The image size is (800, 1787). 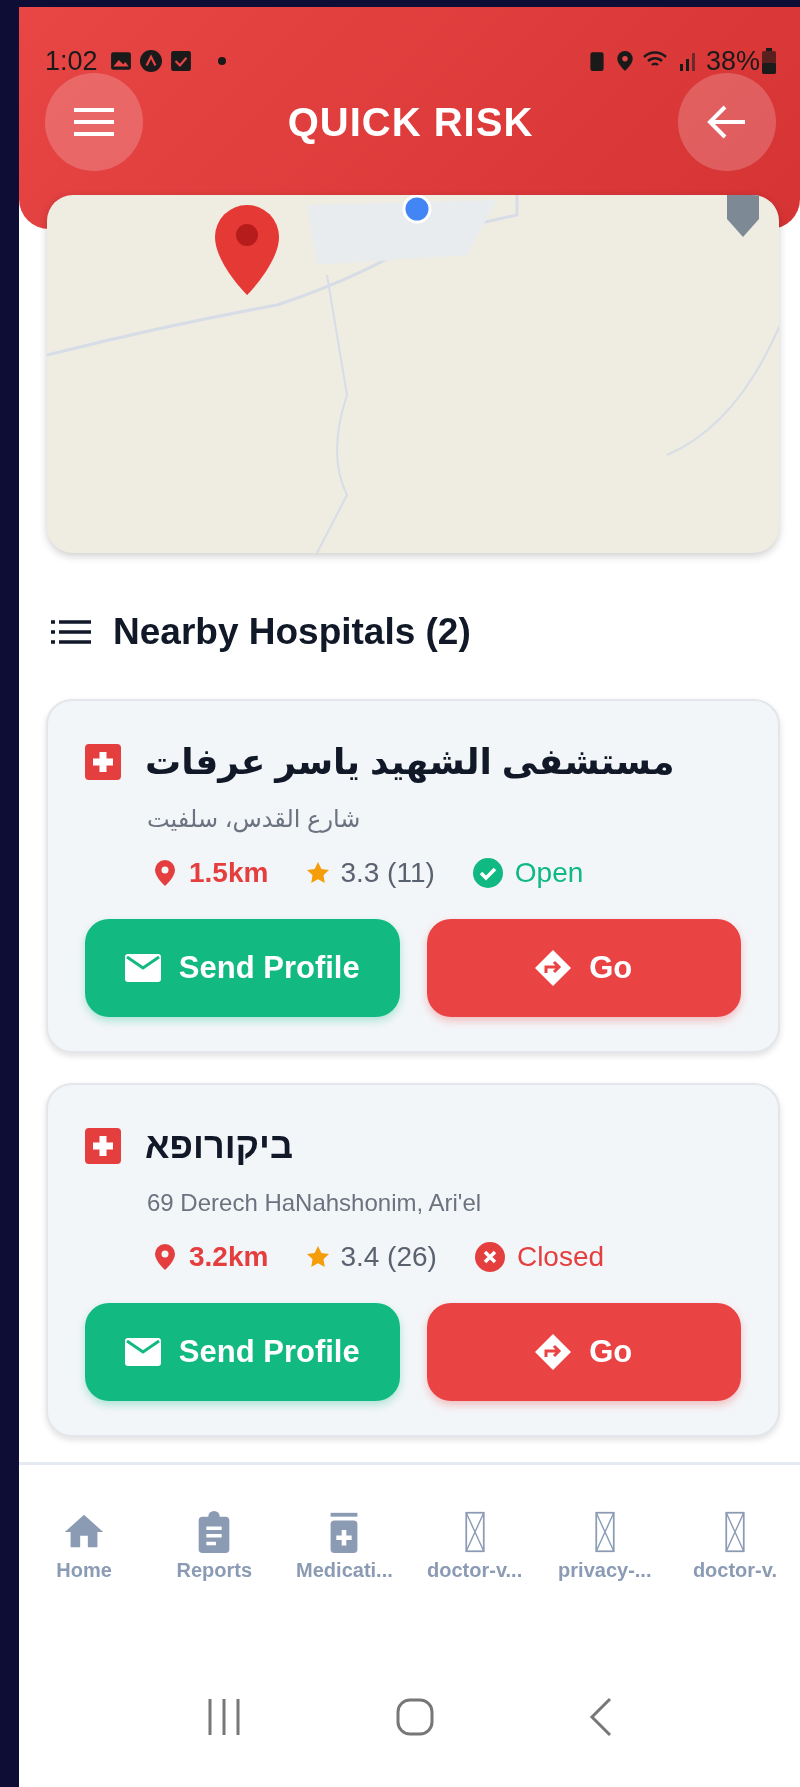 I want to click on nav-tab: Reports, so click(x=214, y=1593).